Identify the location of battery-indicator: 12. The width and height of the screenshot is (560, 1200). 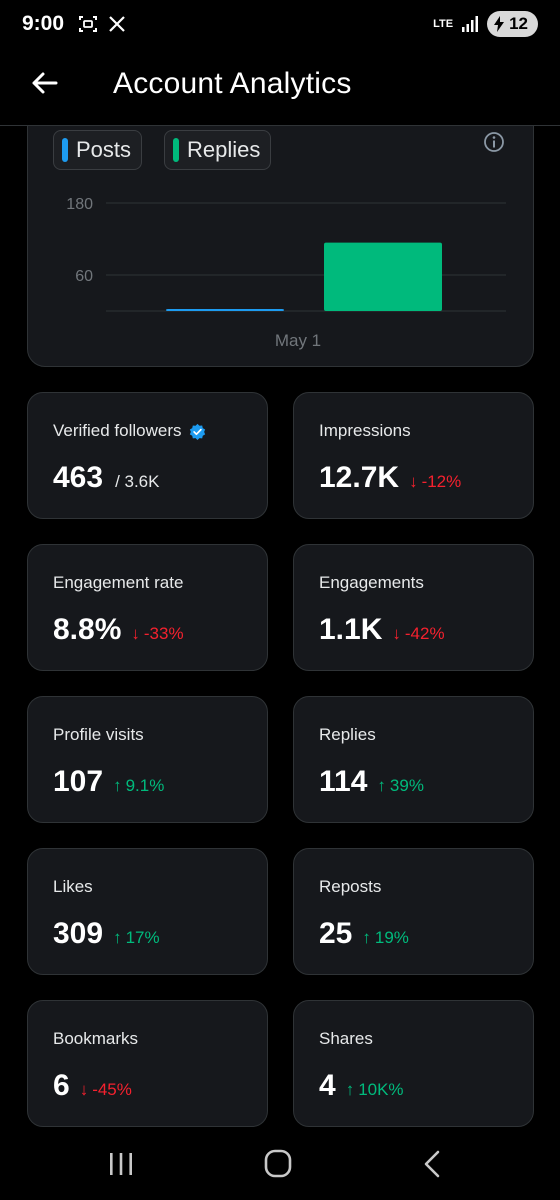
(512, 24).